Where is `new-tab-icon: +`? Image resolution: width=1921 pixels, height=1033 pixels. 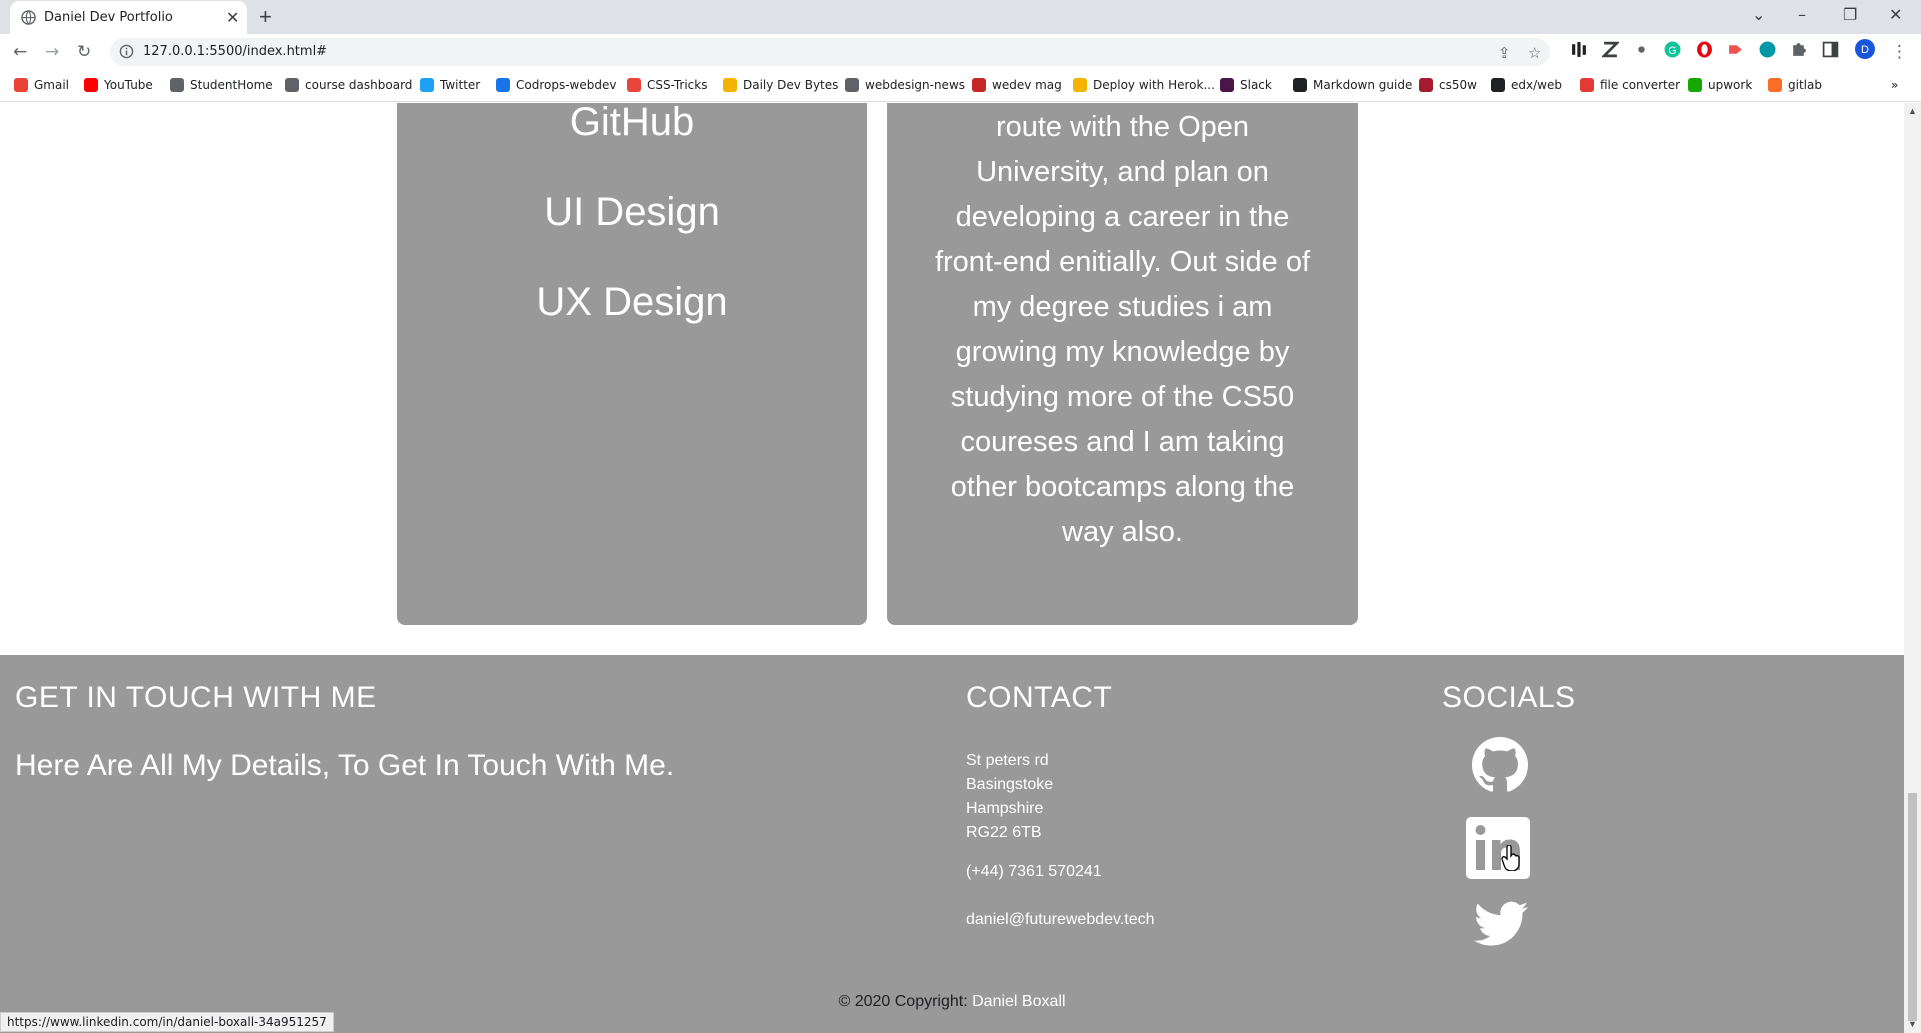
new-tab-icon: + is located at coordinates (265, 17).